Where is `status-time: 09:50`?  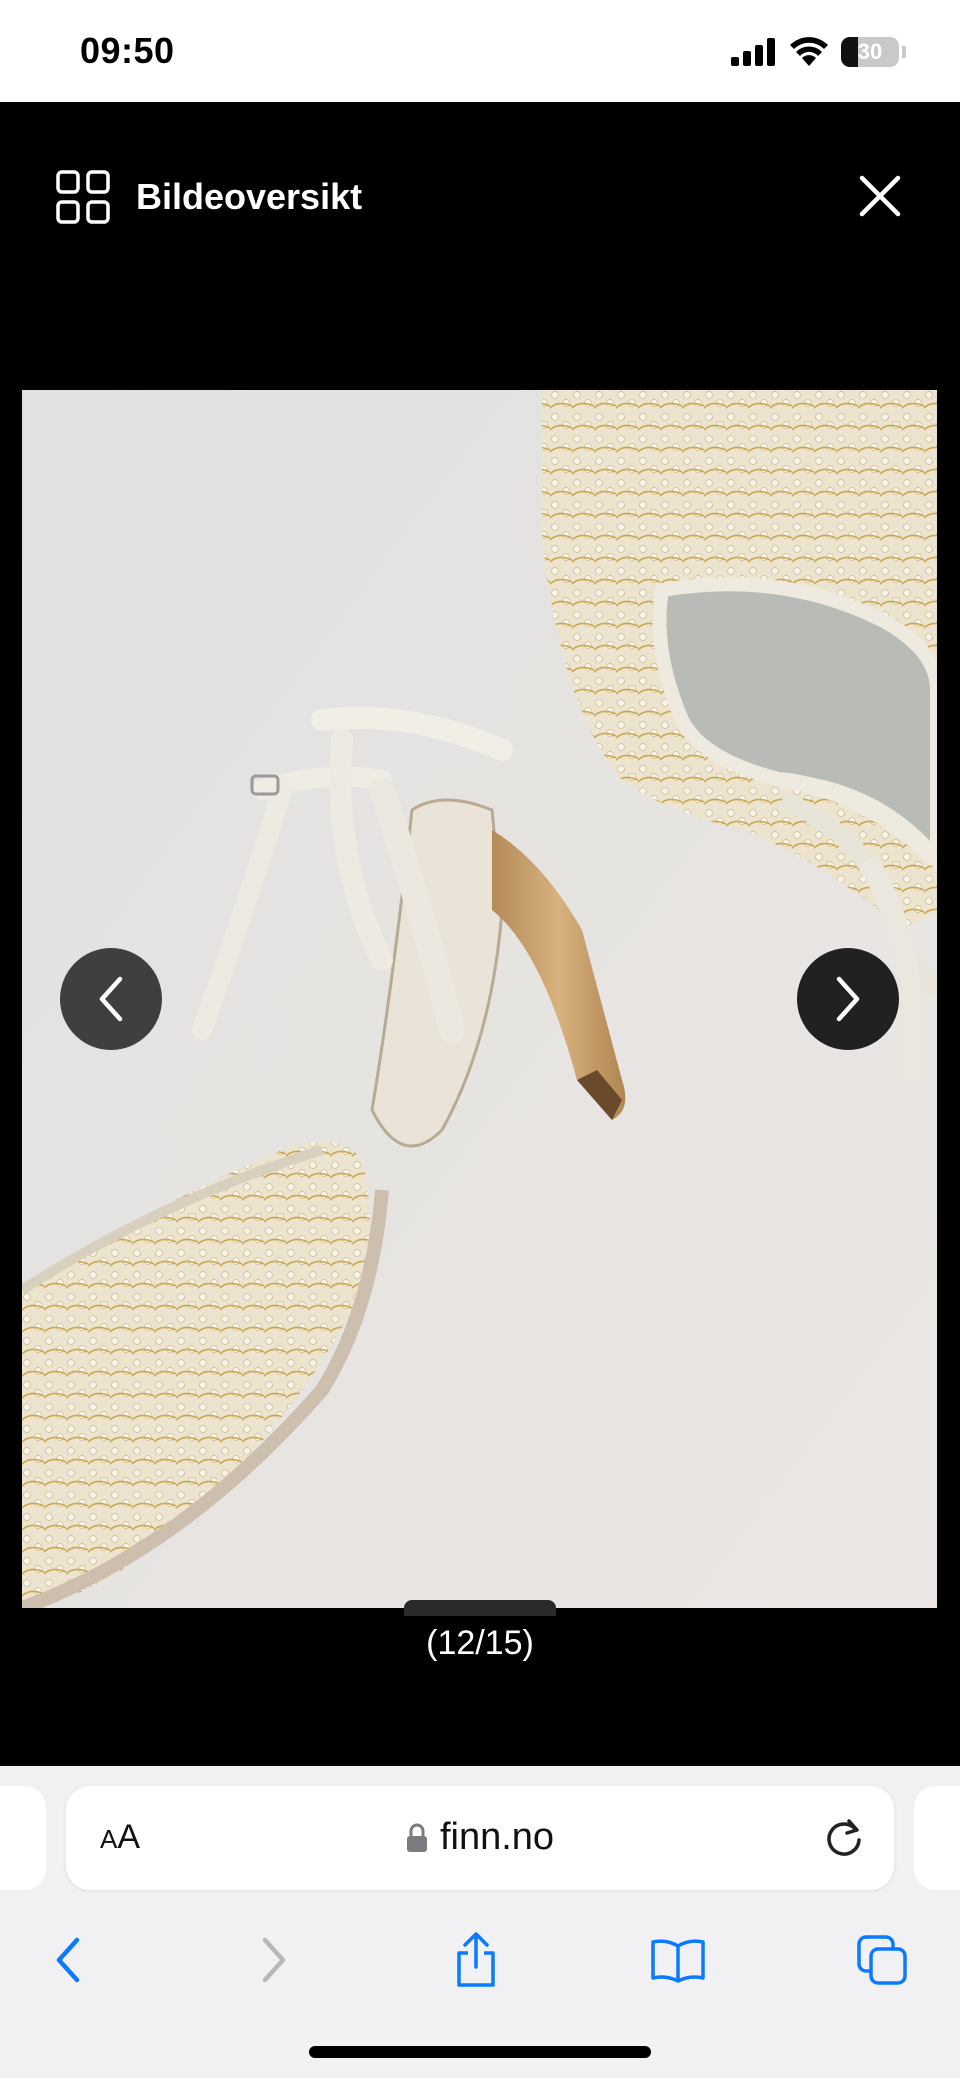
status-time: 09:50 is located at coordinates (127, 50).